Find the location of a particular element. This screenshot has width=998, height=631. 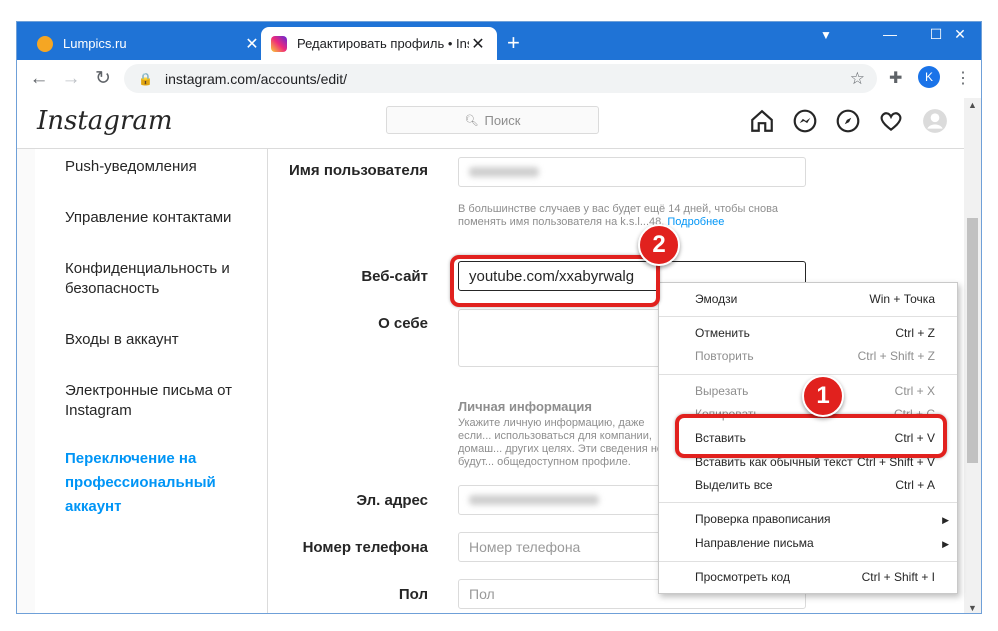

search-placeholder: Поиск is located at coordinates (502, 120).